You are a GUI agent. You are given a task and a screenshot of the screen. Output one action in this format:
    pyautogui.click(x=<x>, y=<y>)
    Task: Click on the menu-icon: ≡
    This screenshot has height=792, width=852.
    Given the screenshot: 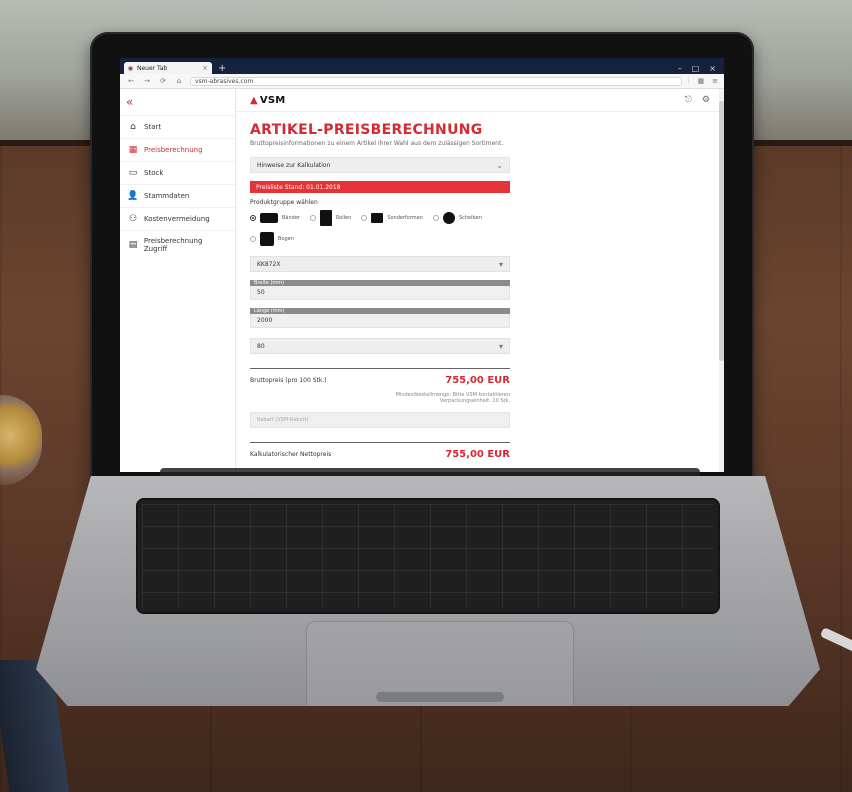 What is the action you would take?
    pyautogui.click(x=715, y=81)
    